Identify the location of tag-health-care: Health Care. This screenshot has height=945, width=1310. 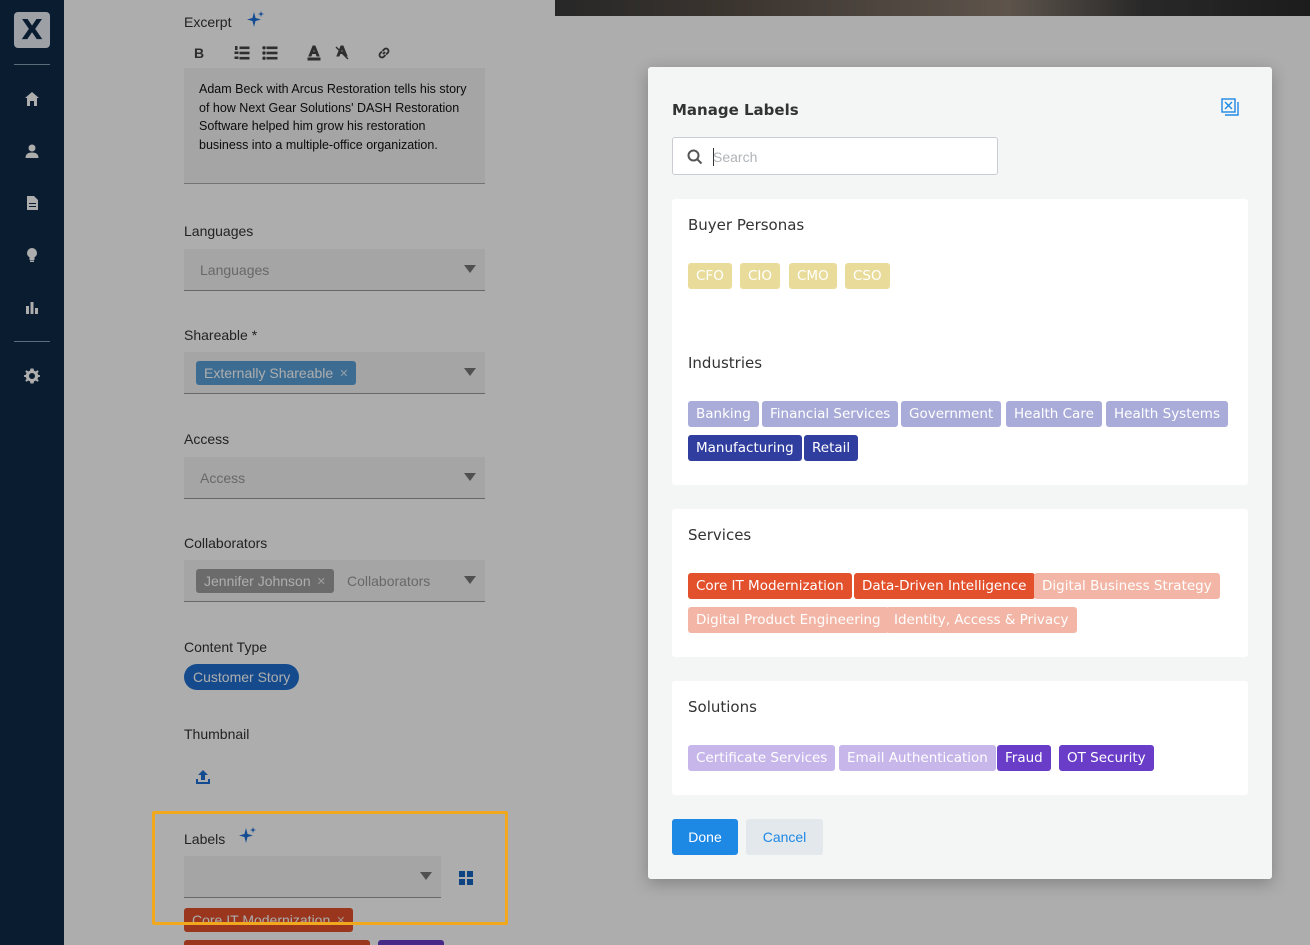
(1054, 414).